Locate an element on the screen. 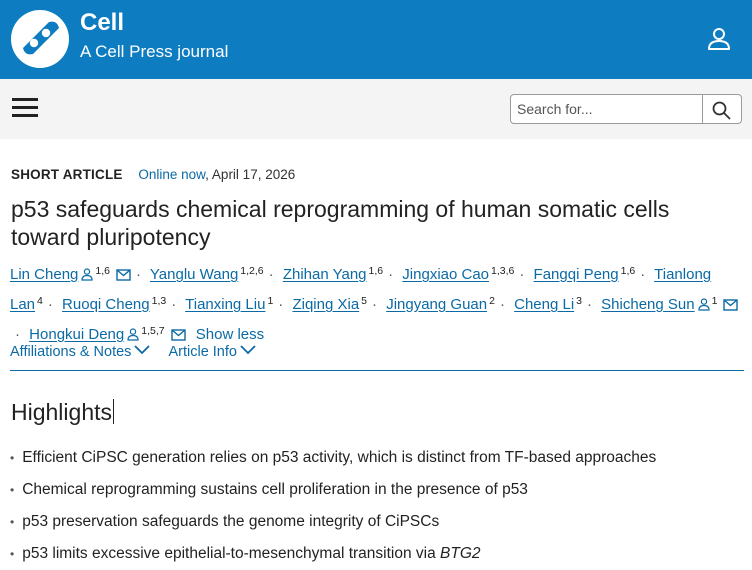 This screenshot has width=752, height=570. author-entry: Hongkui Deng 1,5,7 is located at coordinates (107, 334).